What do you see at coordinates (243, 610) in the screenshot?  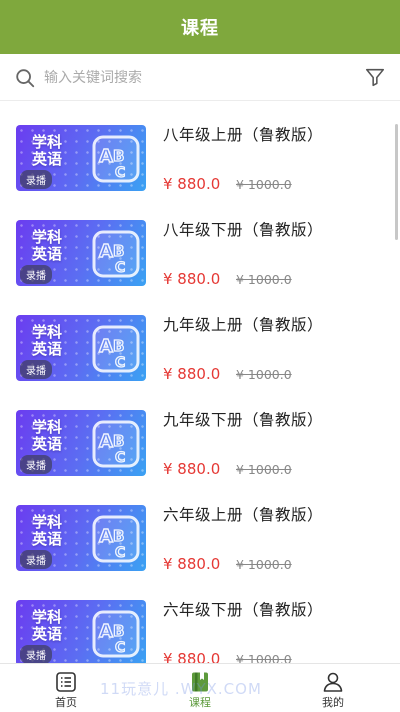 I see `course-title: 六年级下册（鲁教版）` at bounding box center [243, 610].